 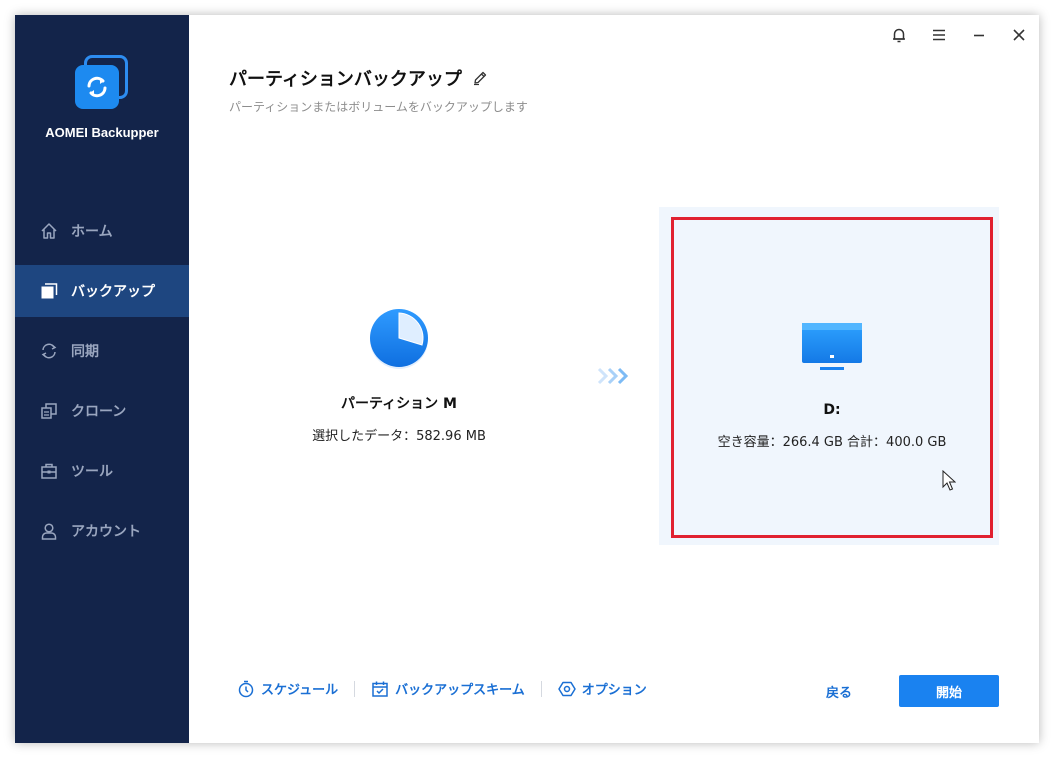 What do you see at coordinates (839, 691) in the screenshot?
I see `back-button: 戻る` at bounding box center [839, 691].